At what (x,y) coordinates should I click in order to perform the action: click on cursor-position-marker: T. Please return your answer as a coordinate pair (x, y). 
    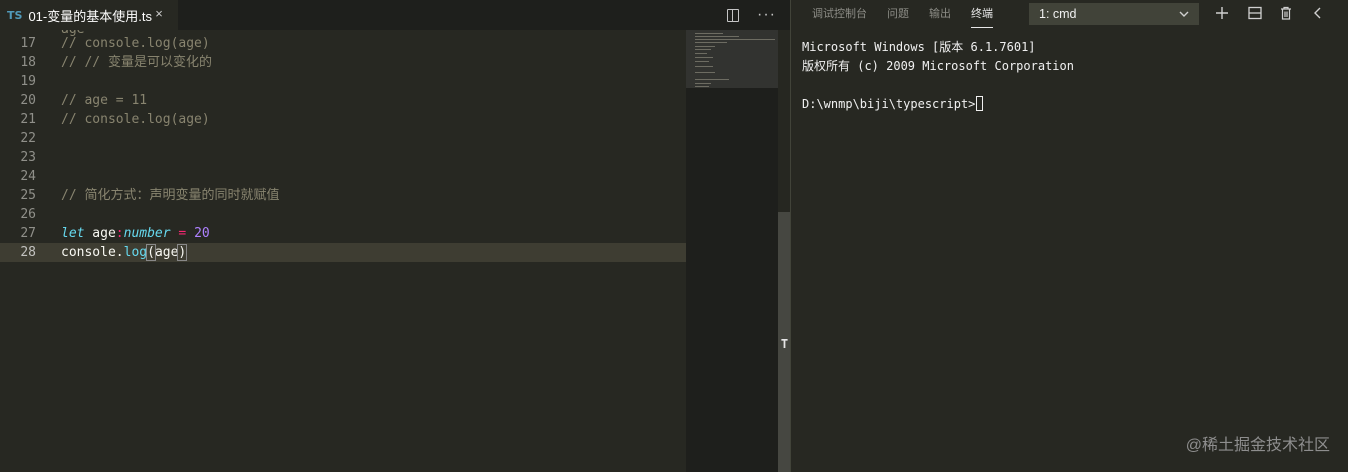
    Looking at the image, I should click on (784, 344).